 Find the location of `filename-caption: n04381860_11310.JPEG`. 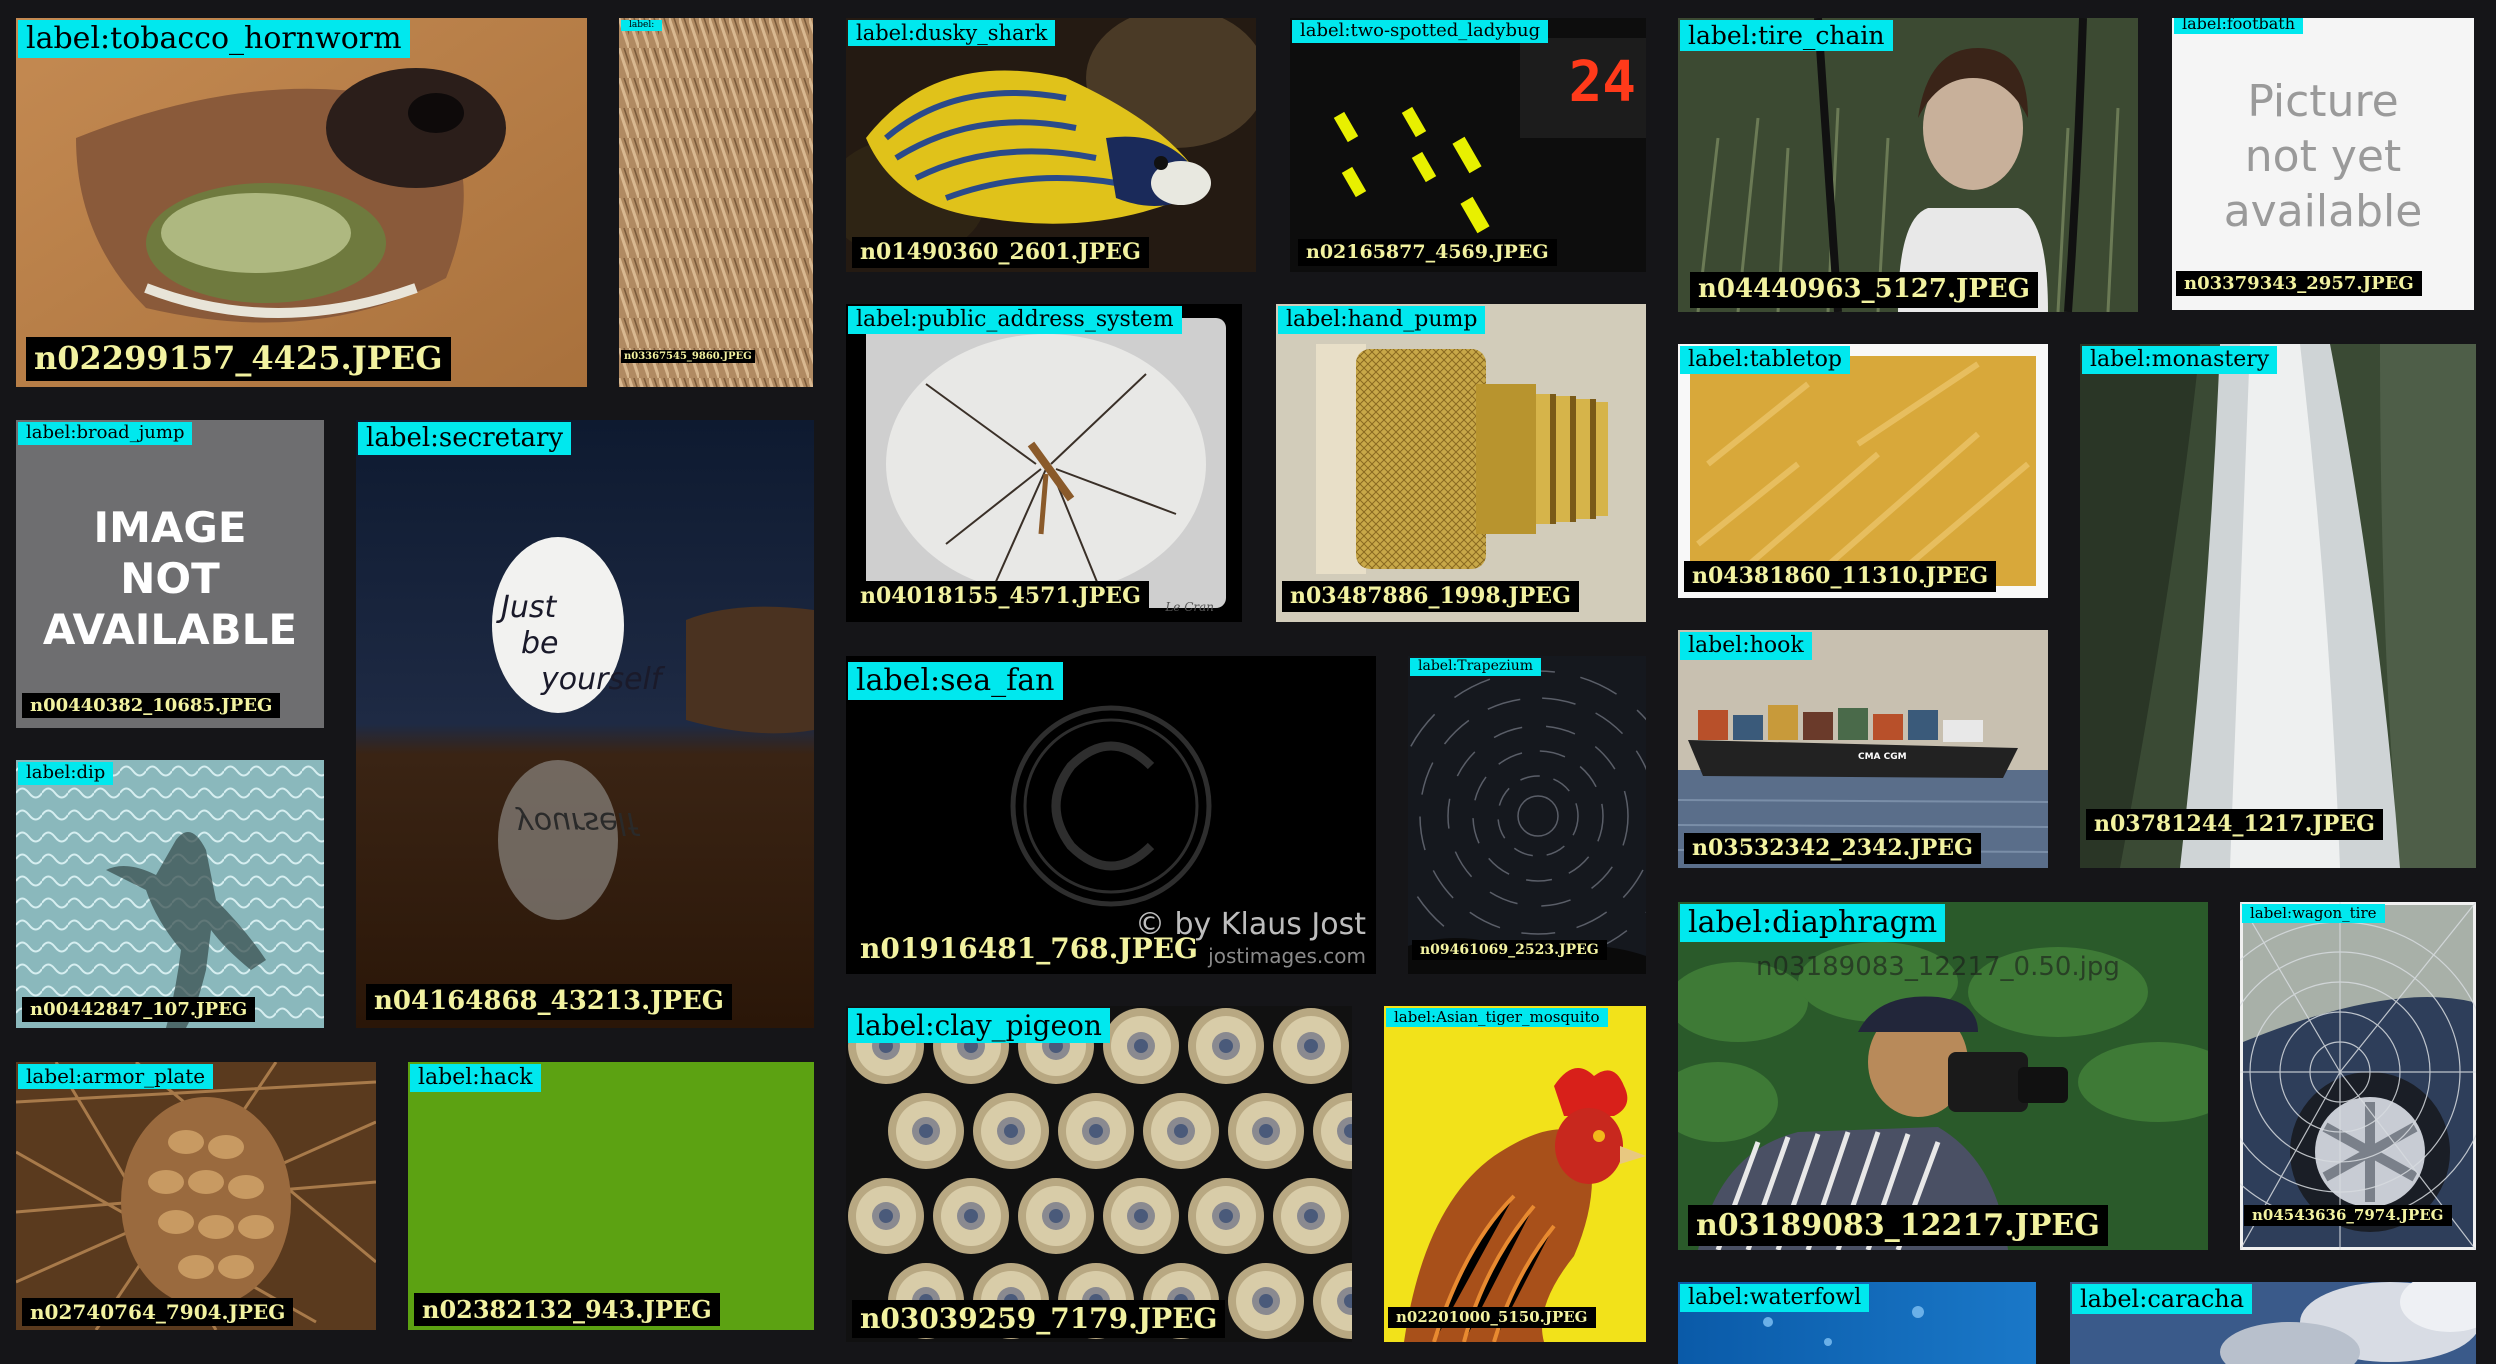

filename-caption: n04381860_11310.JPEG is located at coordinates (1840, 576).